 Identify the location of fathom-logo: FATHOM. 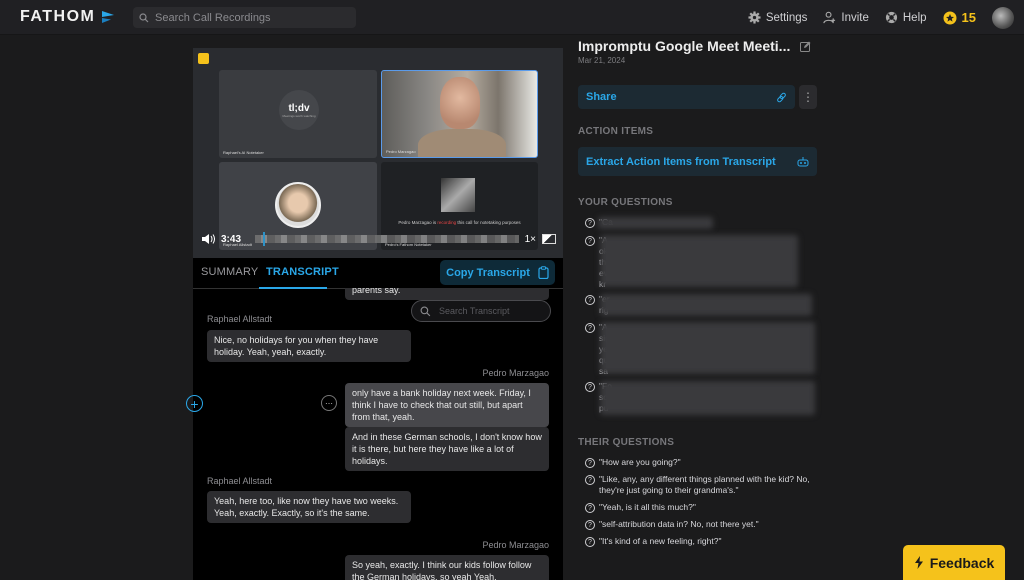
(67, 17).